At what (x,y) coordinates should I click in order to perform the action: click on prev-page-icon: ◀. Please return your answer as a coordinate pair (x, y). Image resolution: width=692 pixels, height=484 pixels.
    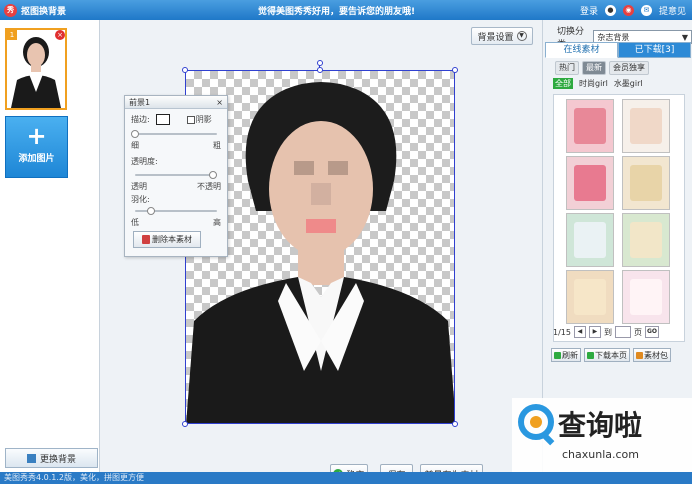
    Looking at the image, I should click on (579, 332).